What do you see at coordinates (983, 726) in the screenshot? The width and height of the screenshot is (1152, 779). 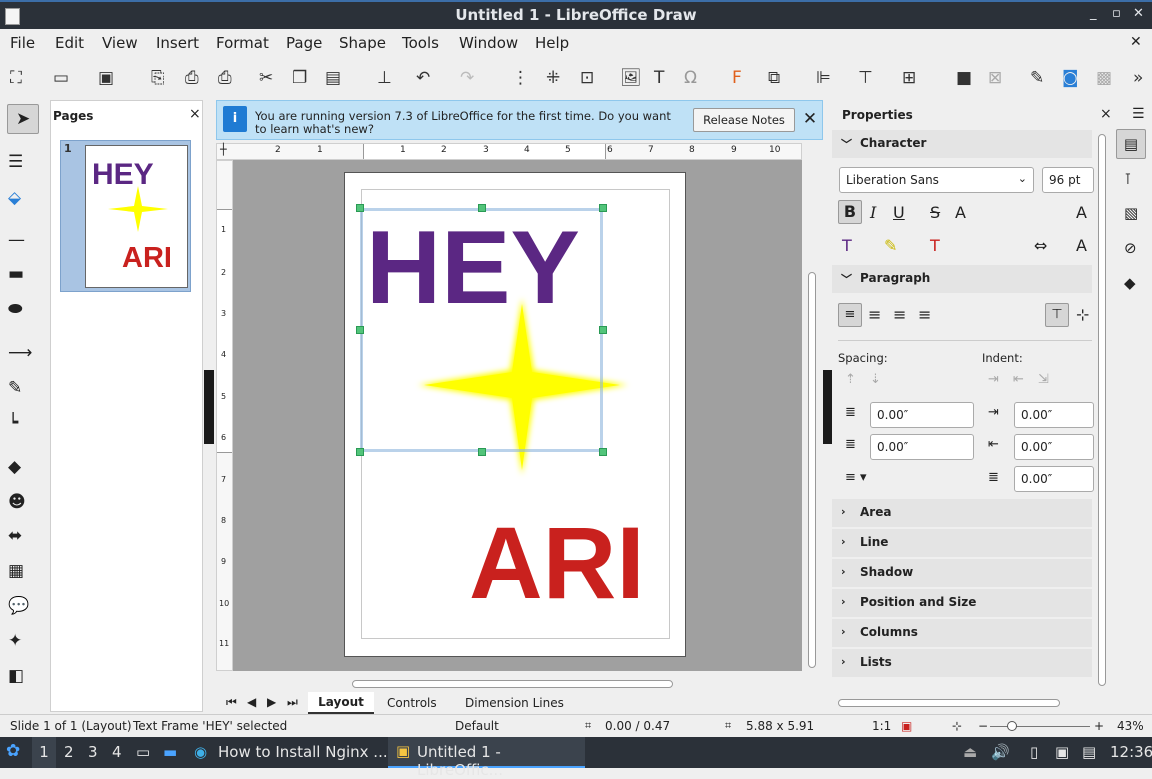 I see `zoom-out-button: −` at bounding box center [983, 726].